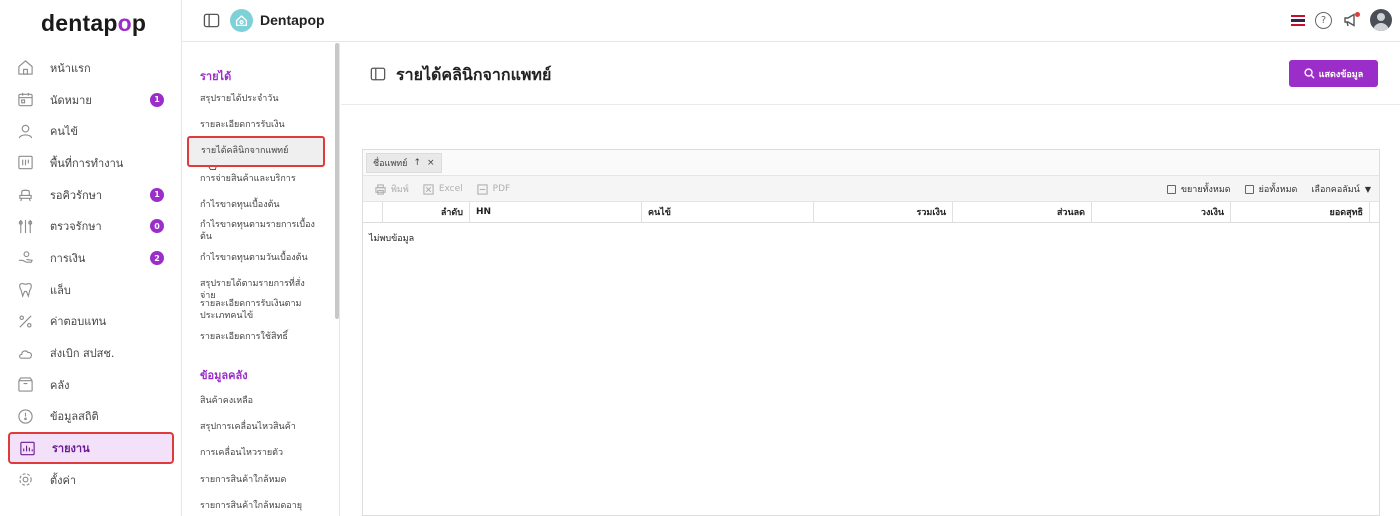  I want to click on submenu-item: รายได้คลินิกจากแพทย์, so click(256, 151).